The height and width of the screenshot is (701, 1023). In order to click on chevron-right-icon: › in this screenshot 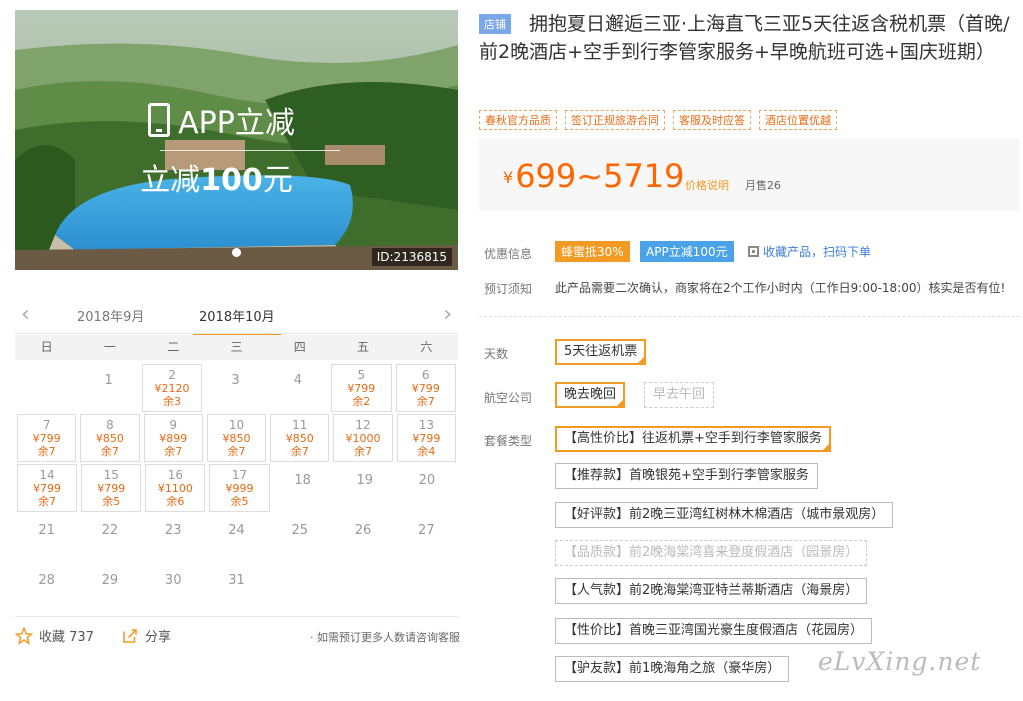, I will do `click(447, 314)`.